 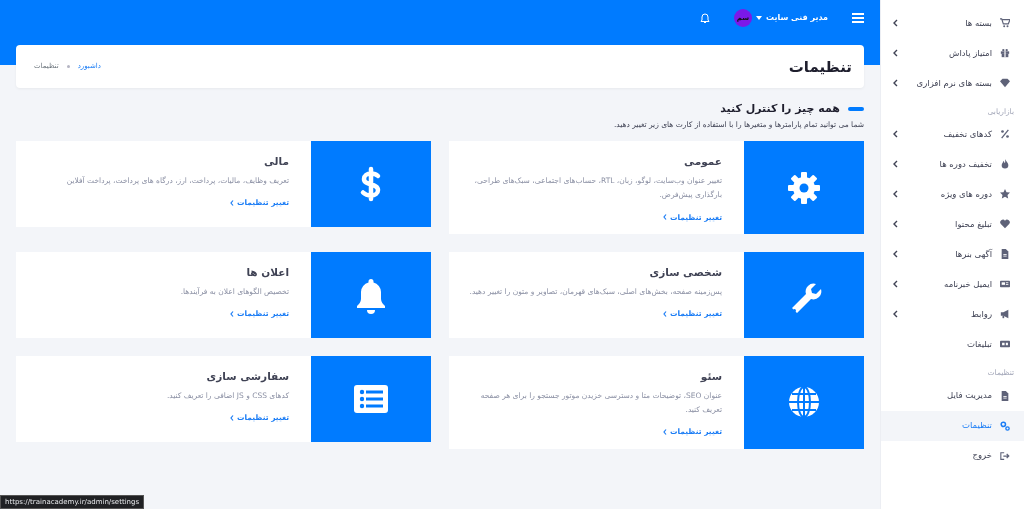 I want to click on cart-icon, so click(x=1005, y=23).